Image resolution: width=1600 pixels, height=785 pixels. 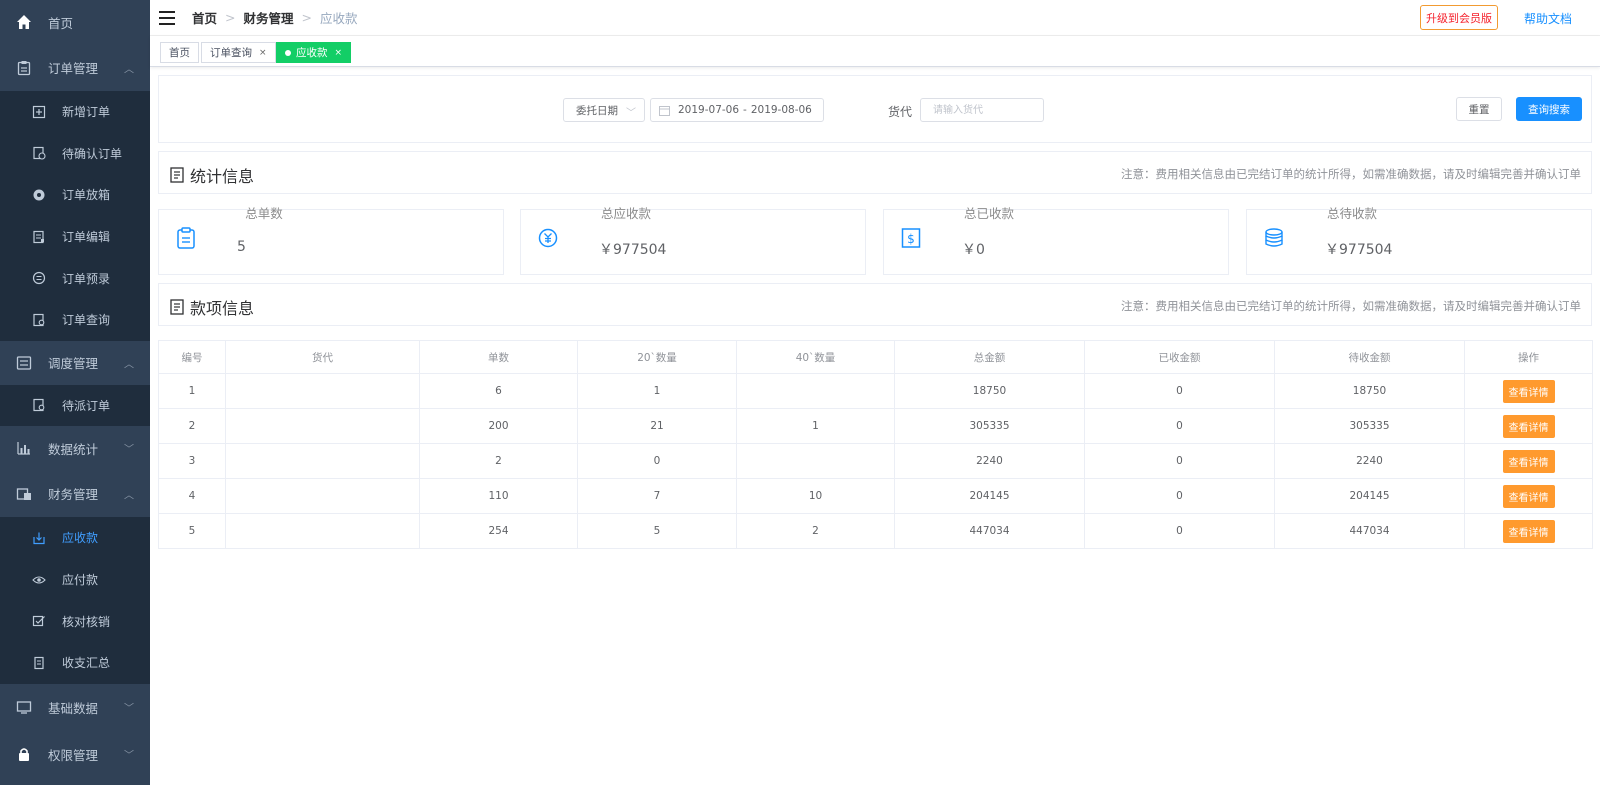 What do you see at coordinates (604, 110) in the screenshot?
I see `date-type-select: 委托日期 ﹀` at bounding box center [604, 110].